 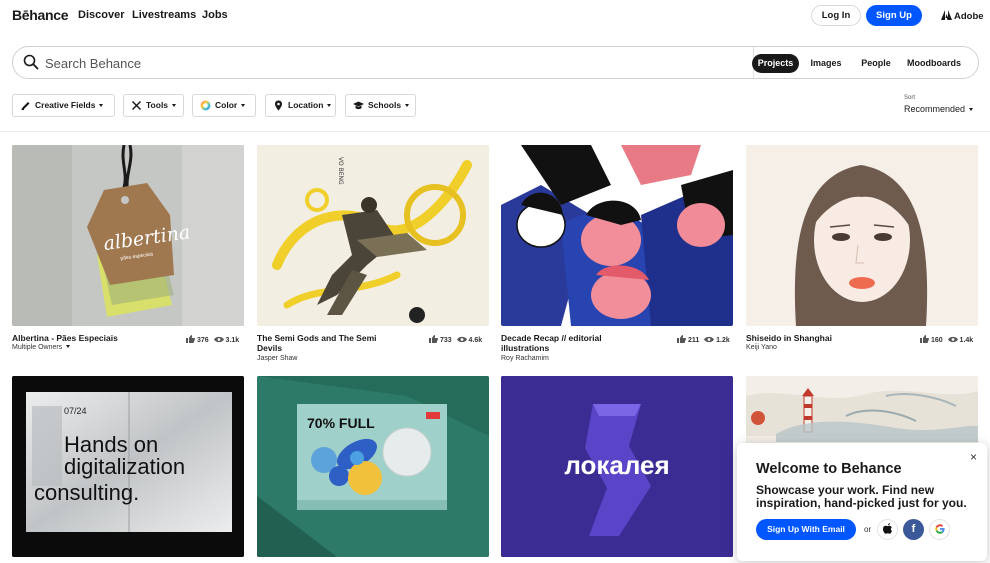 What do you see at coordinates (969, 16) in the screenshot?
I see `adobe-label: Adobe` at bounding box center [969, 16].